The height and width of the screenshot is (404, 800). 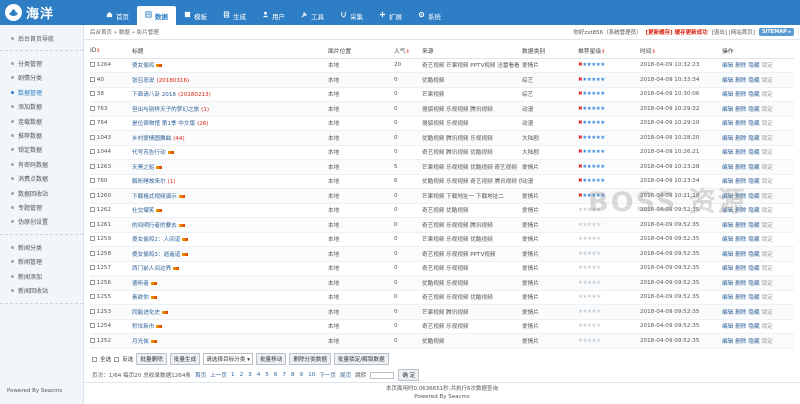 I want to click on page-number-link: 9, so click(x=302, y=375).